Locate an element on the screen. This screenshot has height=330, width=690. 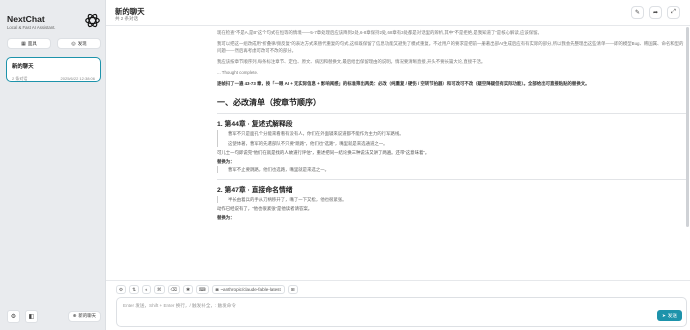
robot-icon: ◙ is located at coordinates (217, 289).